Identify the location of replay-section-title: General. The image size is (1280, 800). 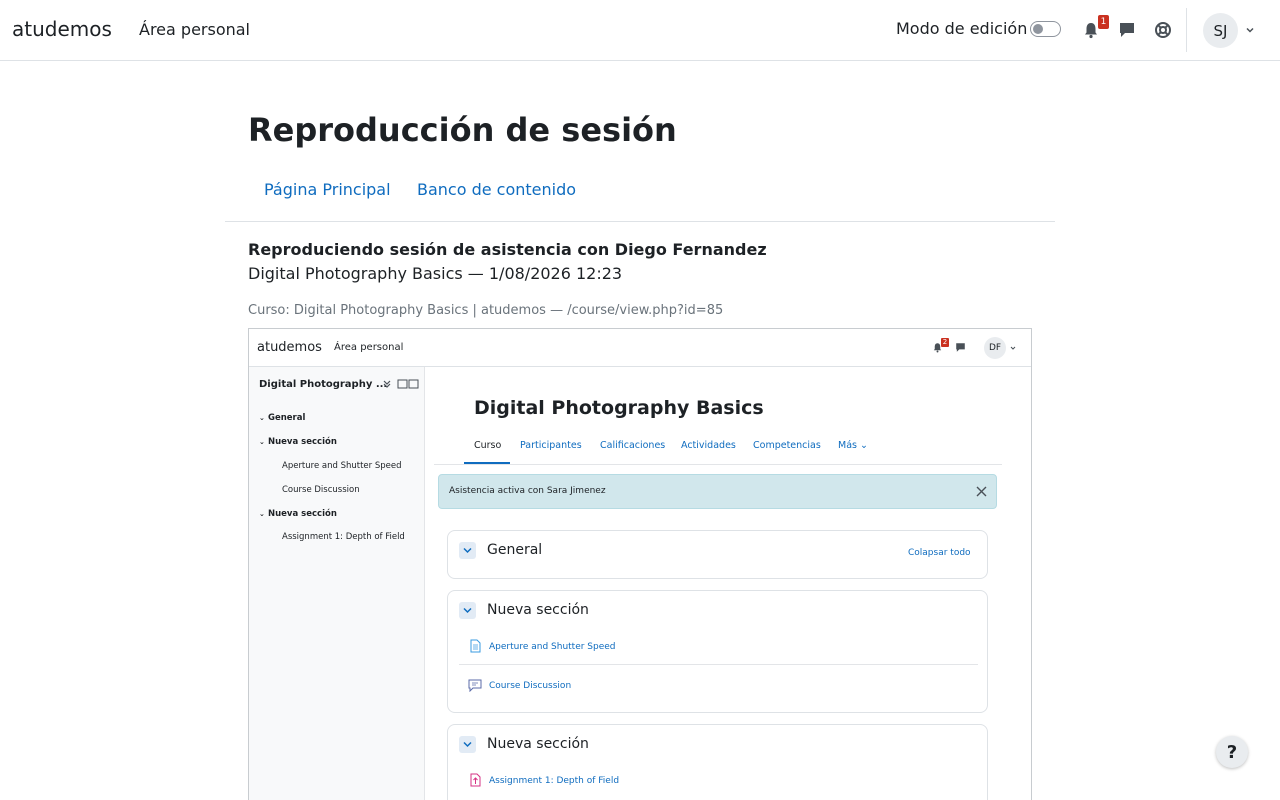
(515, 550).